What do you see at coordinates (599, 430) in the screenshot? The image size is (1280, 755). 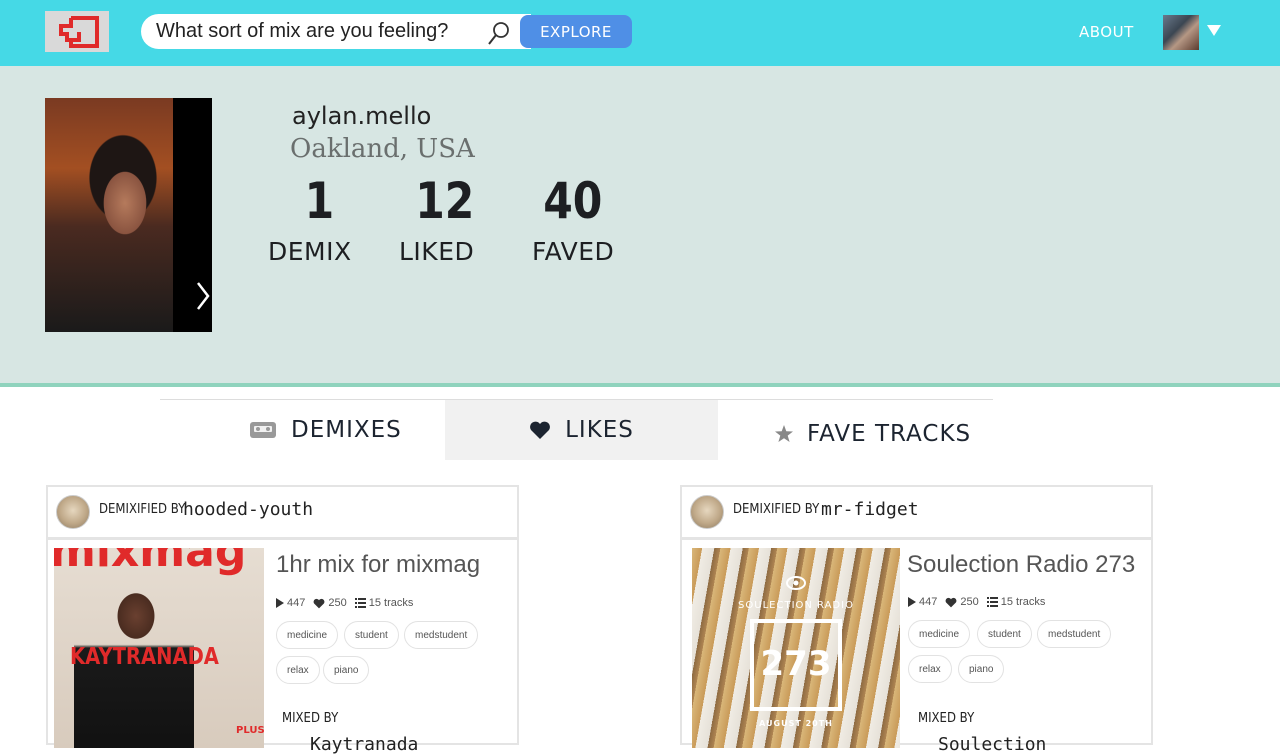 I see `tab-likes-label: LIKES` at bounding box center [599, 430].